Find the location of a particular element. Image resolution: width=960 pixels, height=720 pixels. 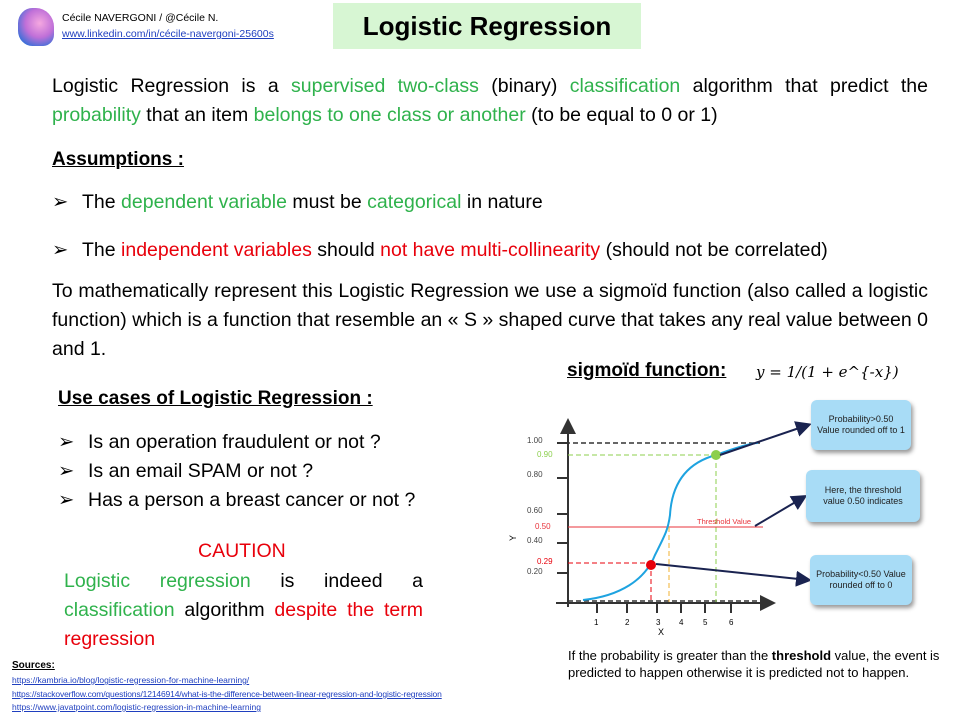

threshold-label: Threshold Value is located at coordinates (724, 521).